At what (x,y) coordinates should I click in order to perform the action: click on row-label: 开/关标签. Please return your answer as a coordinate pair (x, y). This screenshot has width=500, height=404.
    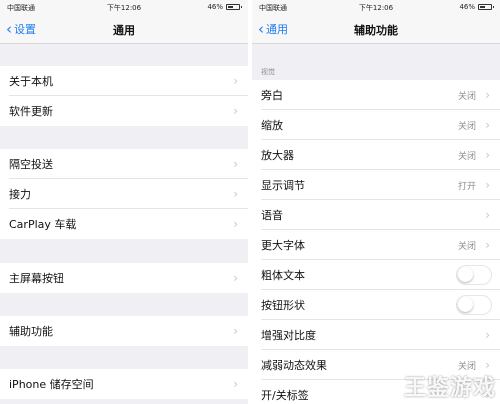
    Looking at the image, I should click on (285, 395).